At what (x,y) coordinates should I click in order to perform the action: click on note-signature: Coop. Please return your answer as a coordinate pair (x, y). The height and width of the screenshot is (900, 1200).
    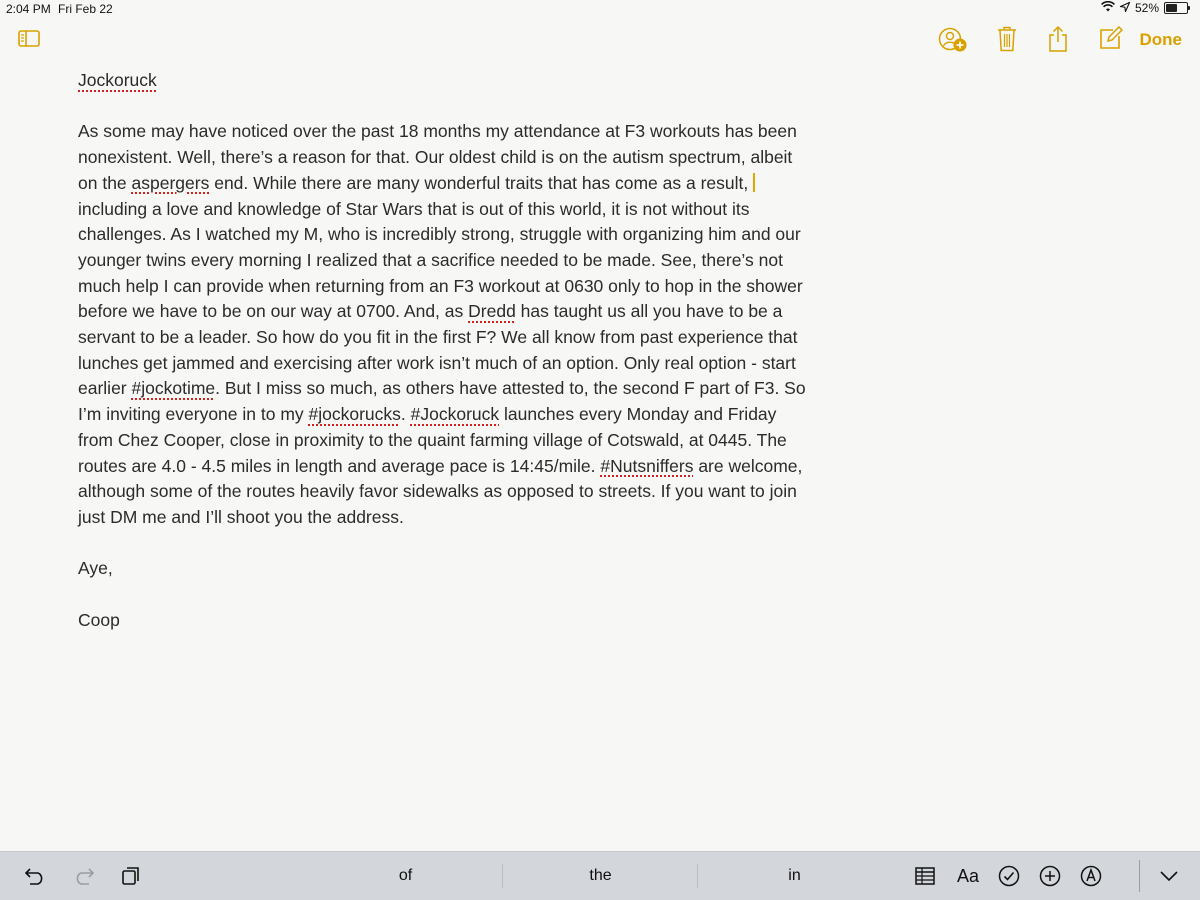
    Looking at the image, I should click on (99, 619).